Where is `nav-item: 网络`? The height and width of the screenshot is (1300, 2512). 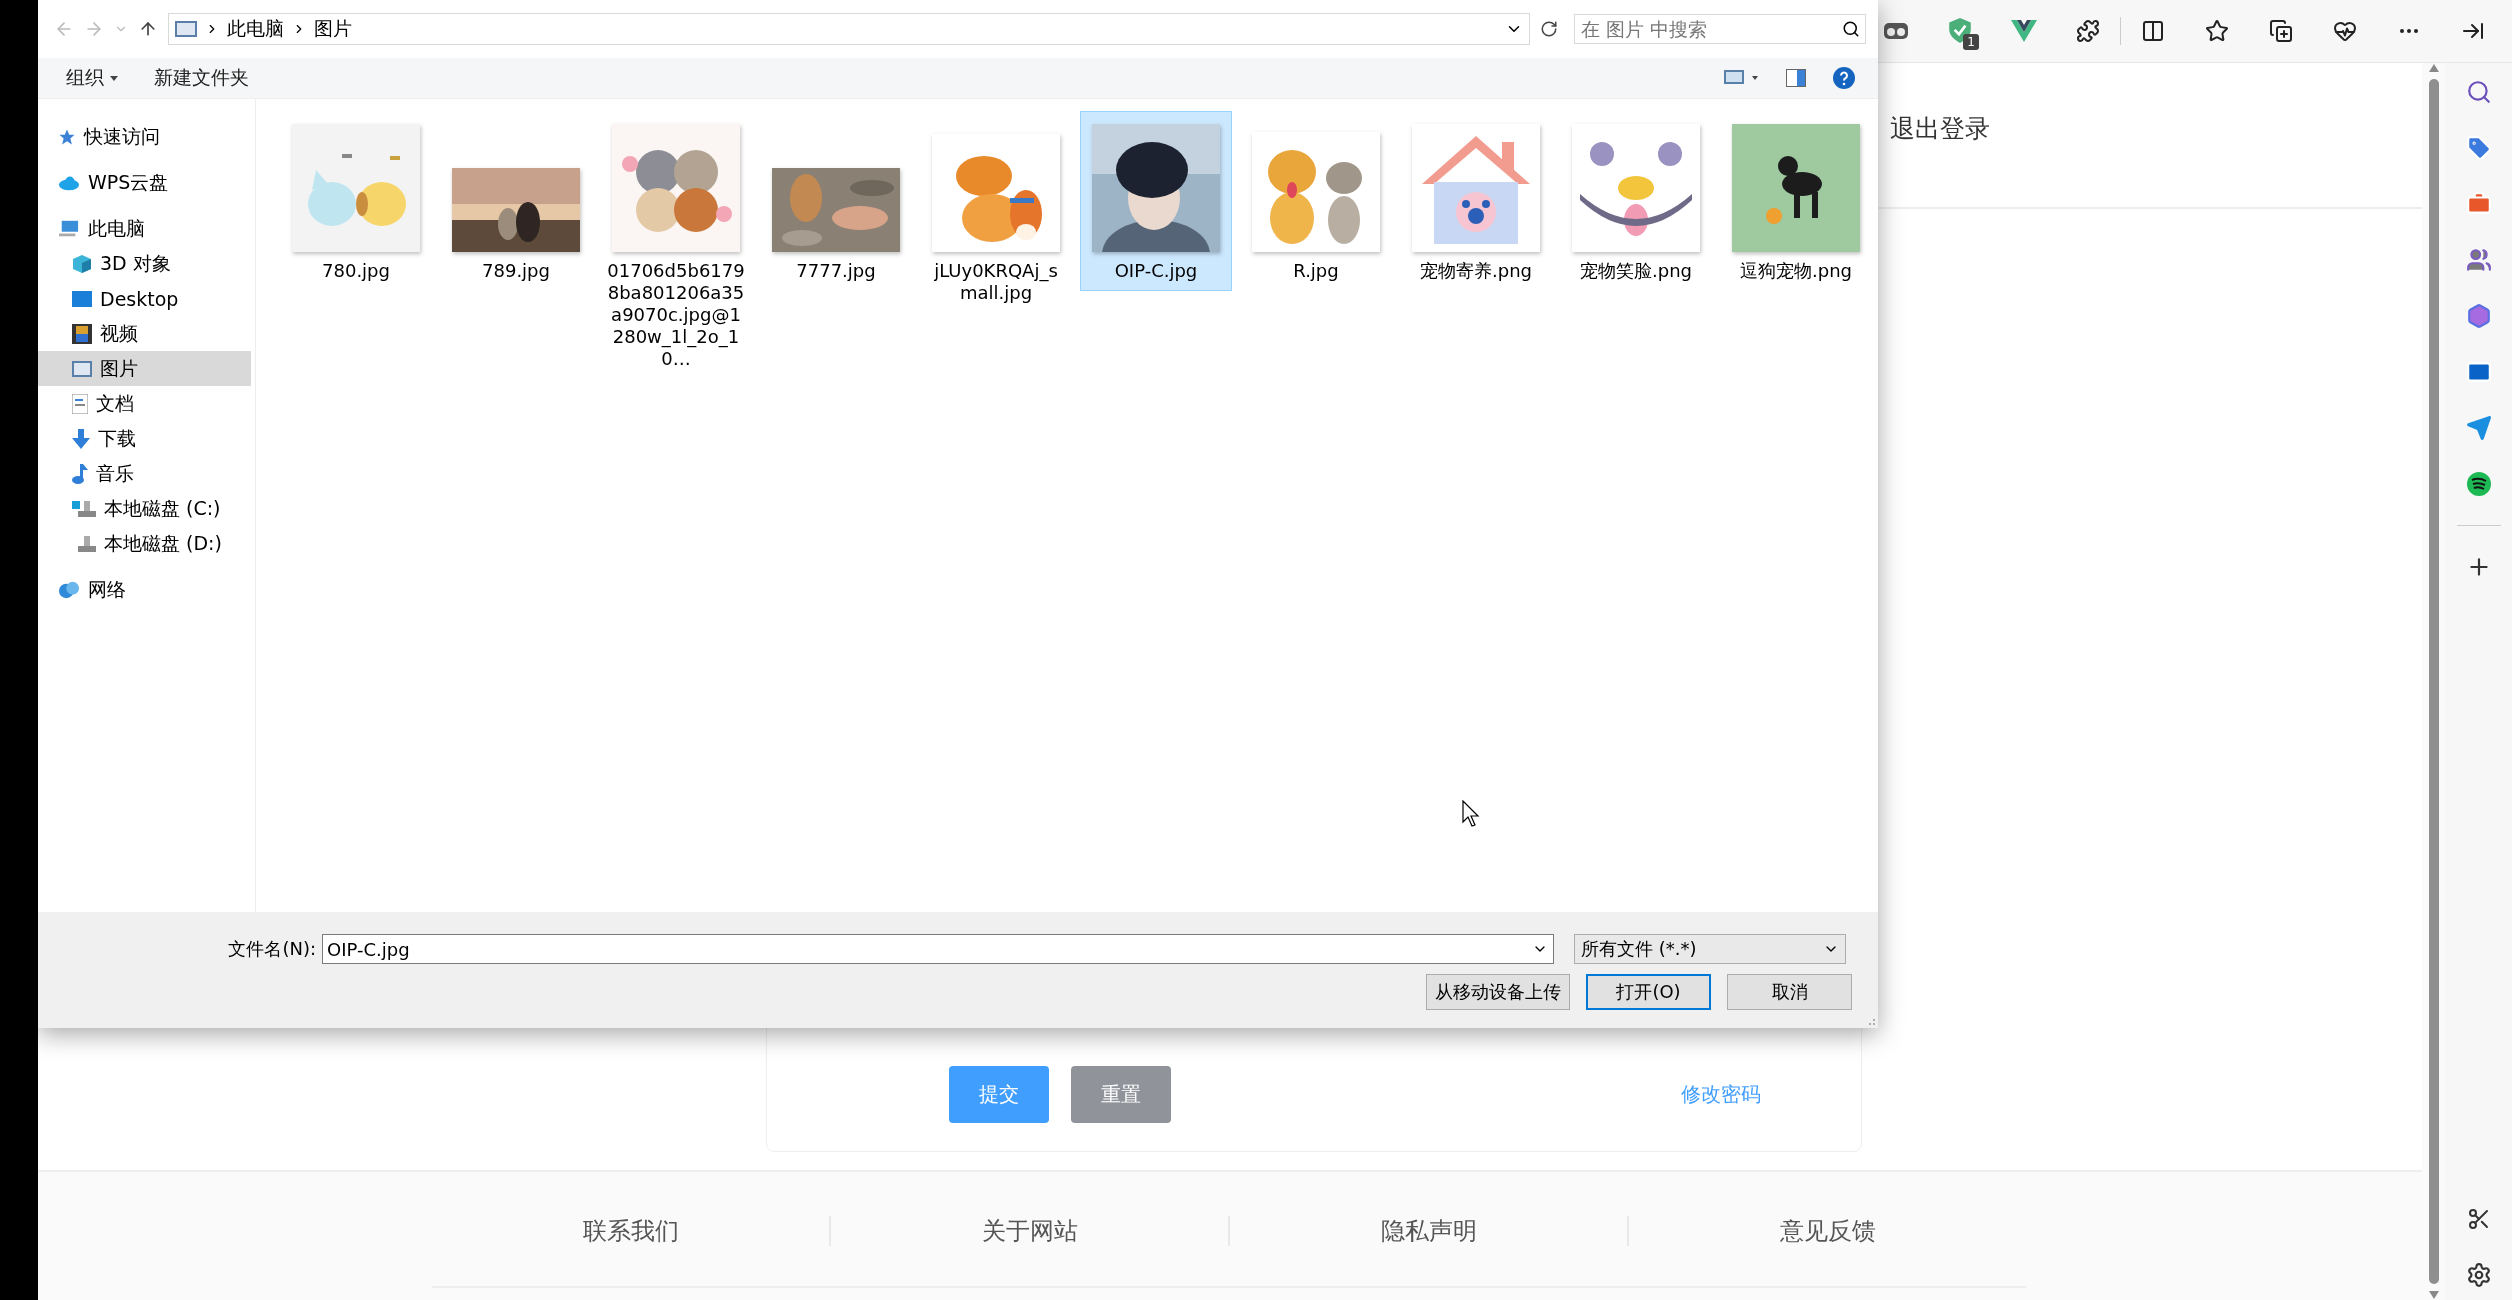
nav-item: 网络 is located at coordinates (144, 589).